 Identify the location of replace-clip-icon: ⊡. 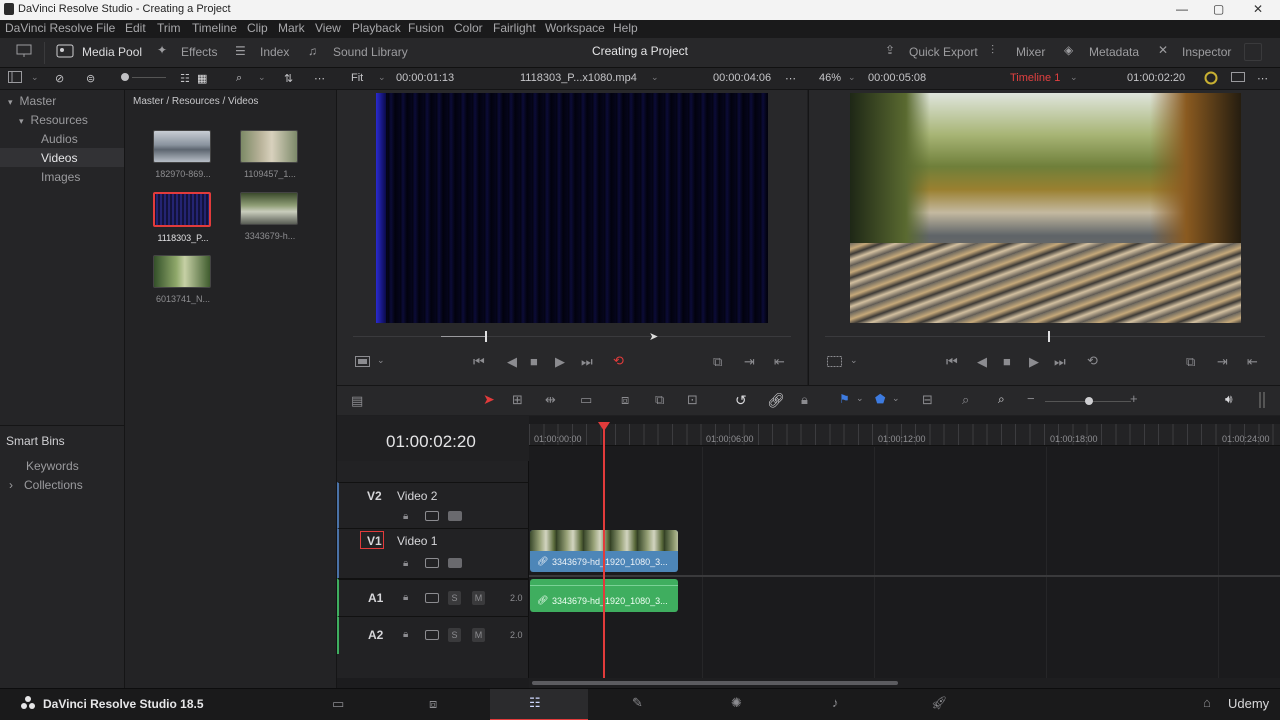
(692, 400).